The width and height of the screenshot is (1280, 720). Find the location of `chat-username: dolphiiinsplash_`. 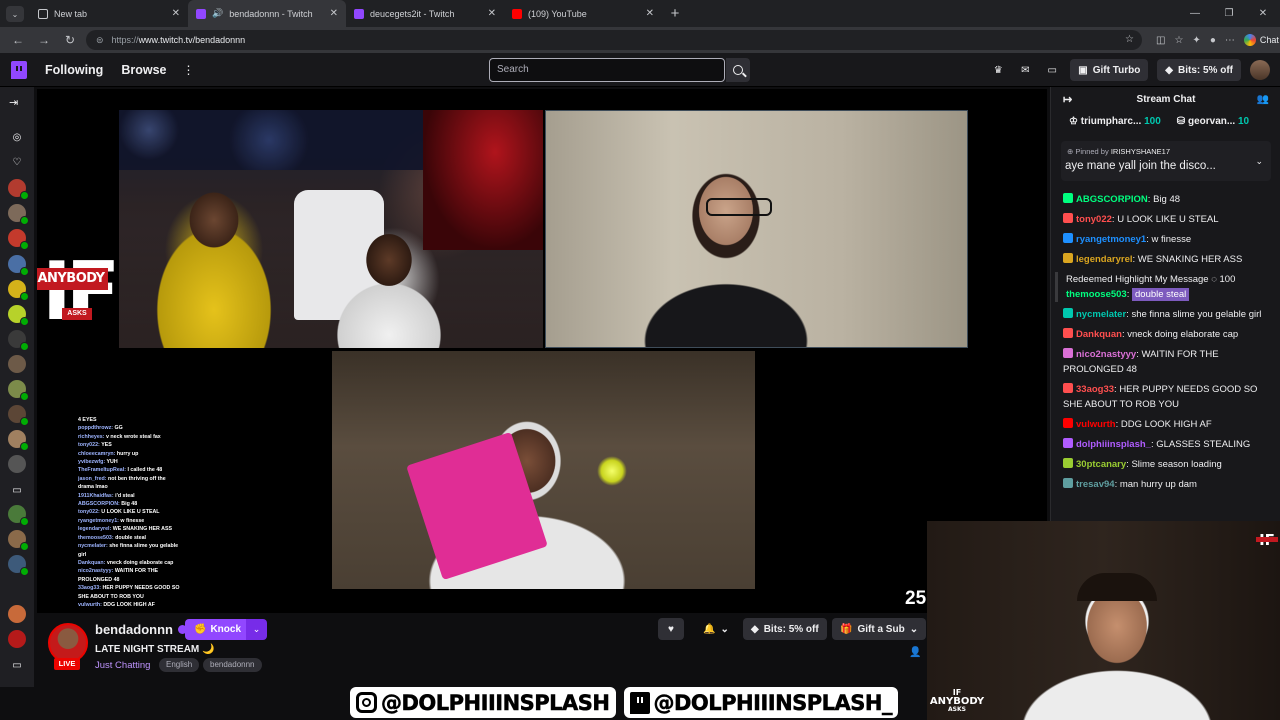

chat-username: dolphiiinsplash_ is located at coordinates (1113, 444).